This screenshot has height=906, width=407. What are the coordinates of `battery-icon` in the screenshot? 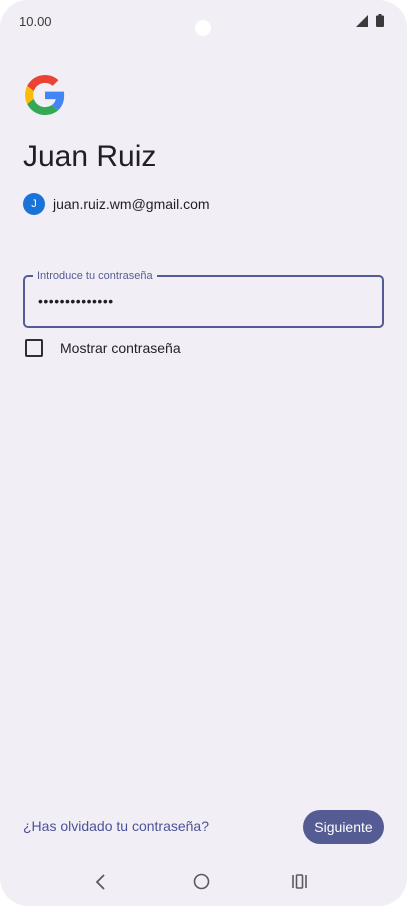 It's located at (380, 20).